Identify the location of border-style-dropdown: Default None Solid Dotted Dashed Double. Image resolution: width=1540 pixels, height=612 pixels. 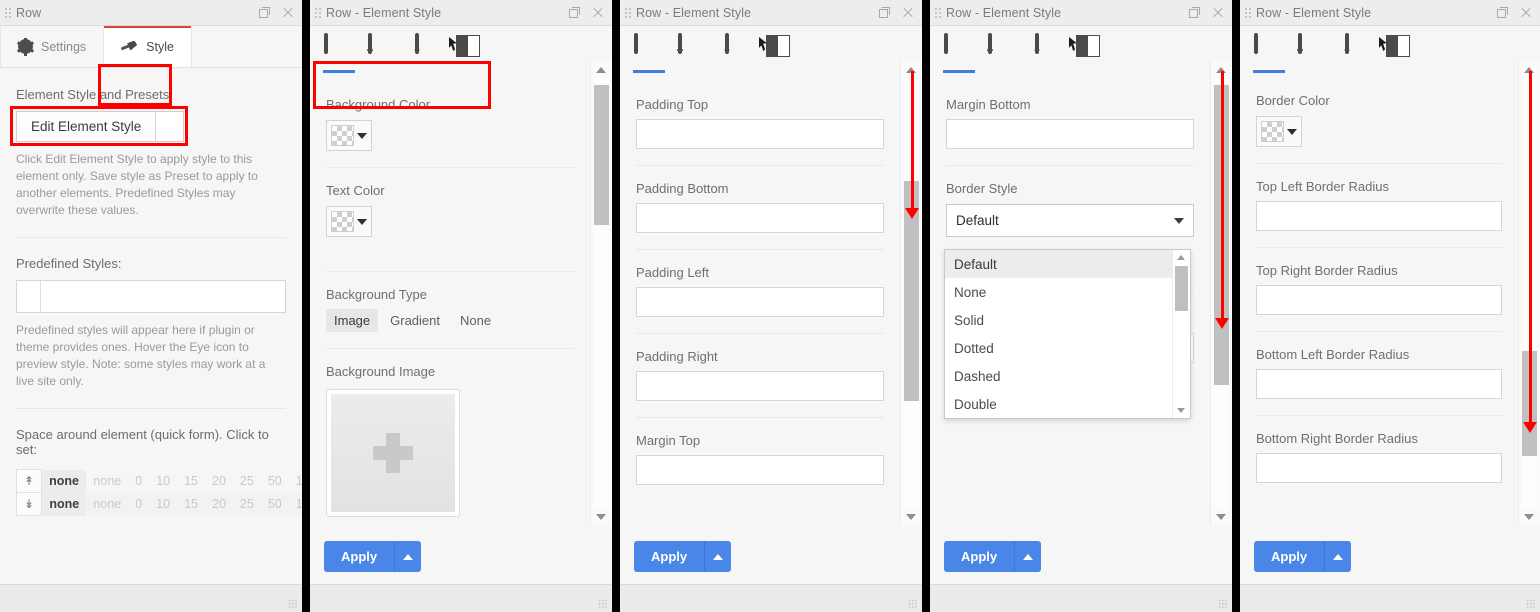
(1067, 334).